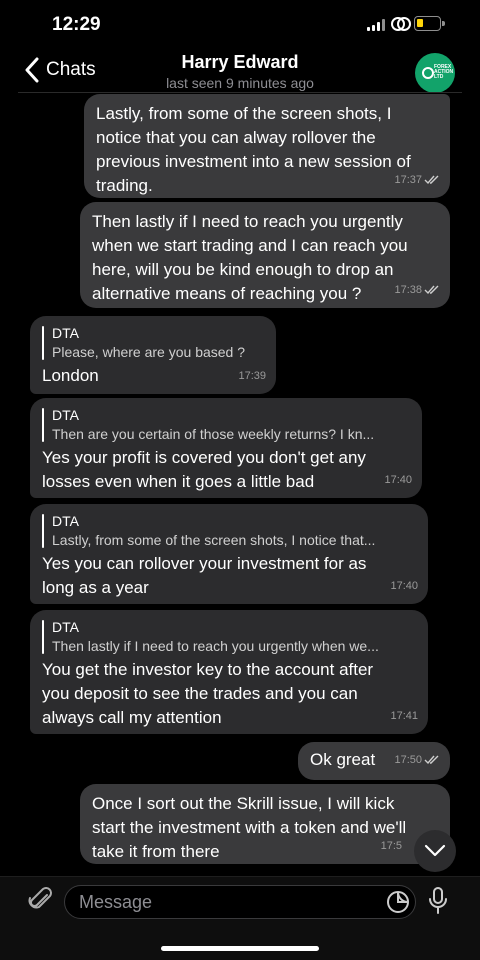  I want to click on chevron-left-icon, so click(32, 70).